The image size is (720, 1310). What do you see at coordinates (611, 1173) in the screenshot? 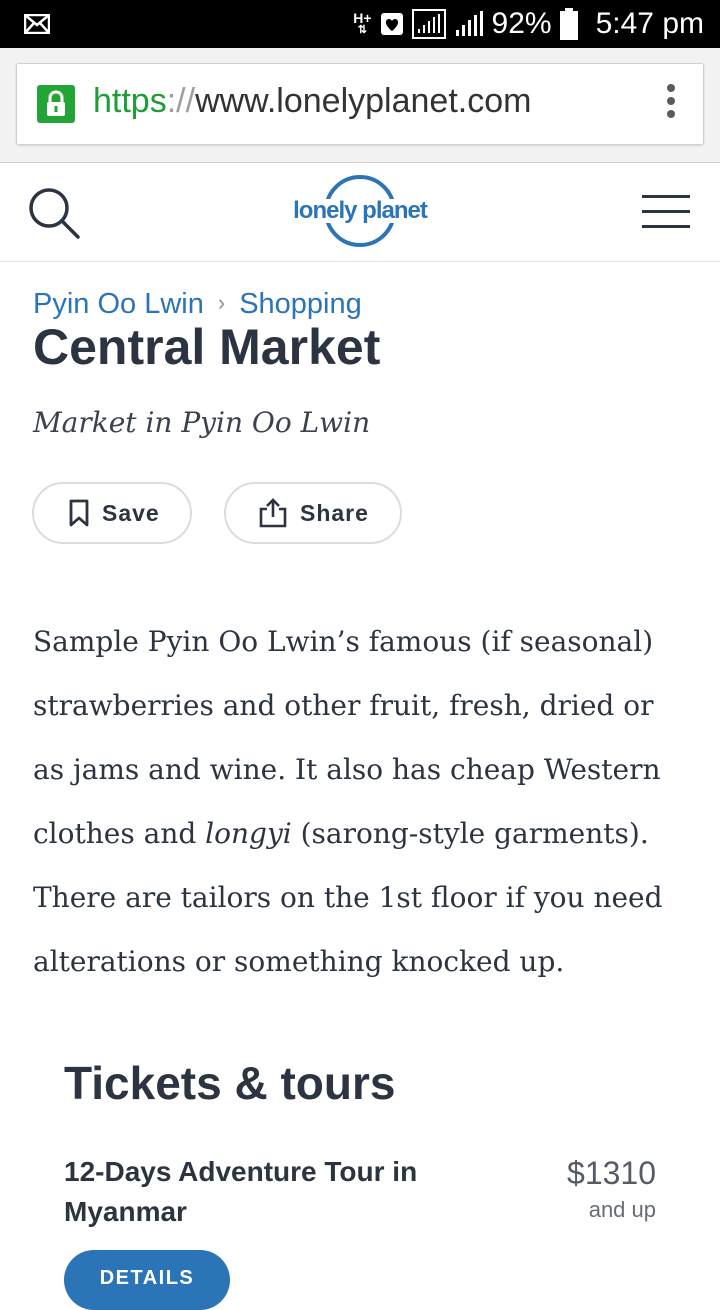
I see `tour-price: $1310` at bounding box center [611, 1173].